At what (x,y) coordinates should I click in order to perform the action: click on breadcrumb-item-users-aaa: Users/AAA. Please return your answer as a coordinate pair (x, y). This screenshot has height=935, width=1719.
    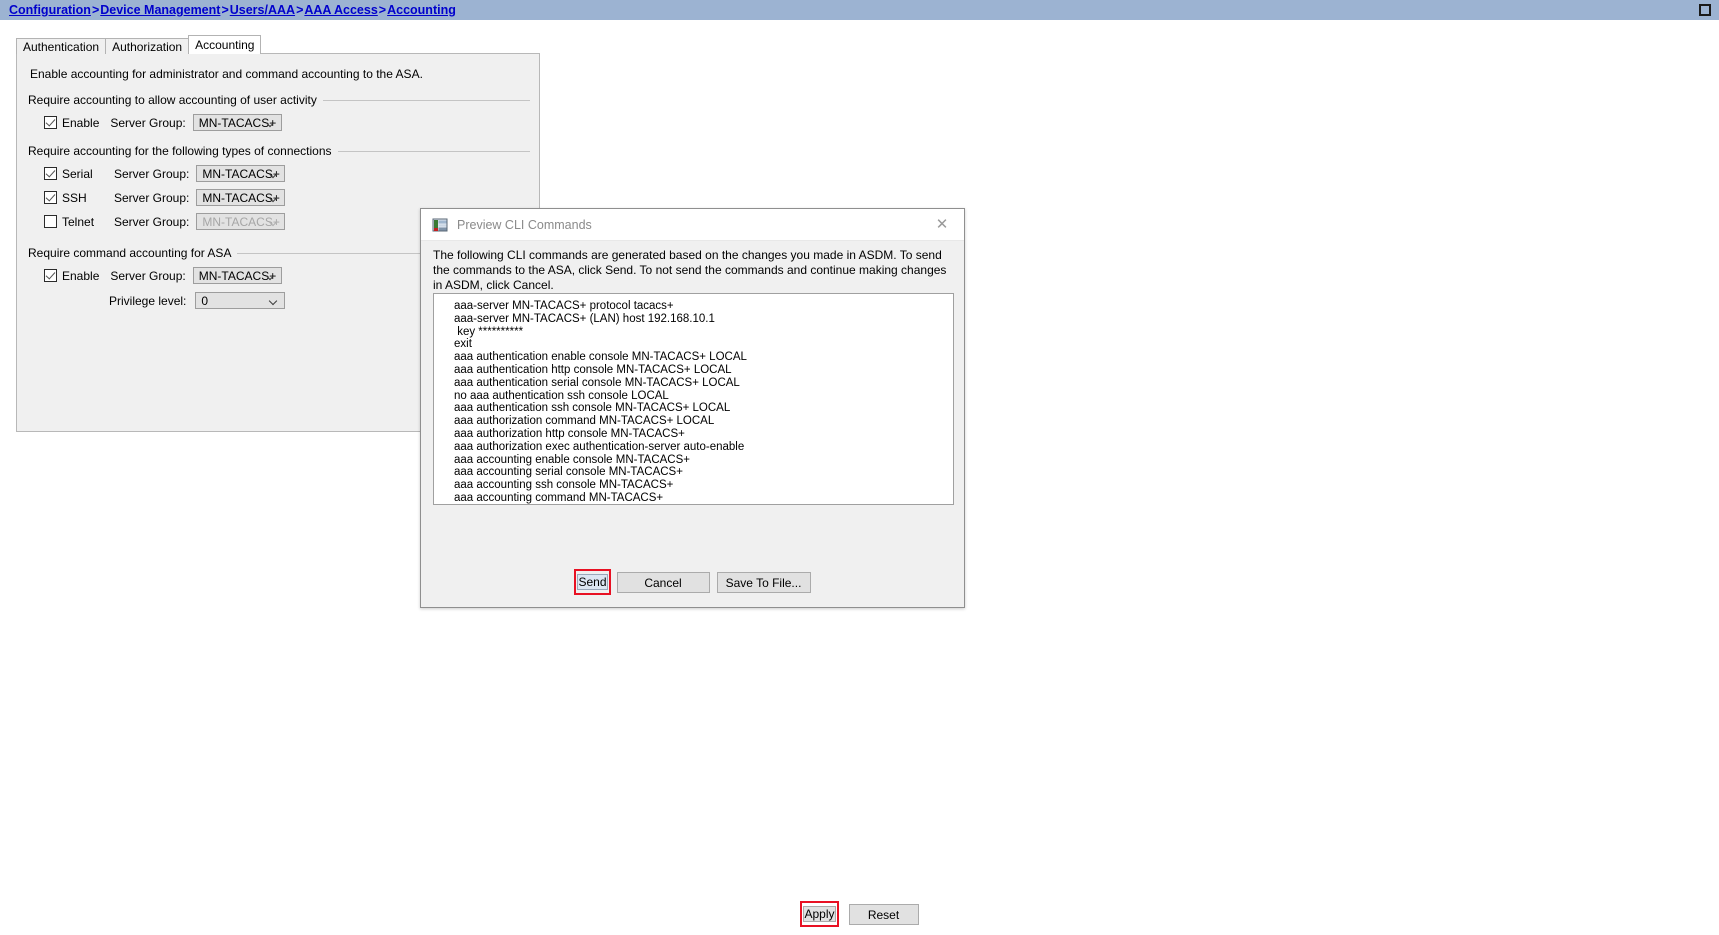
    Looking at the image, I should click on (262, 10).